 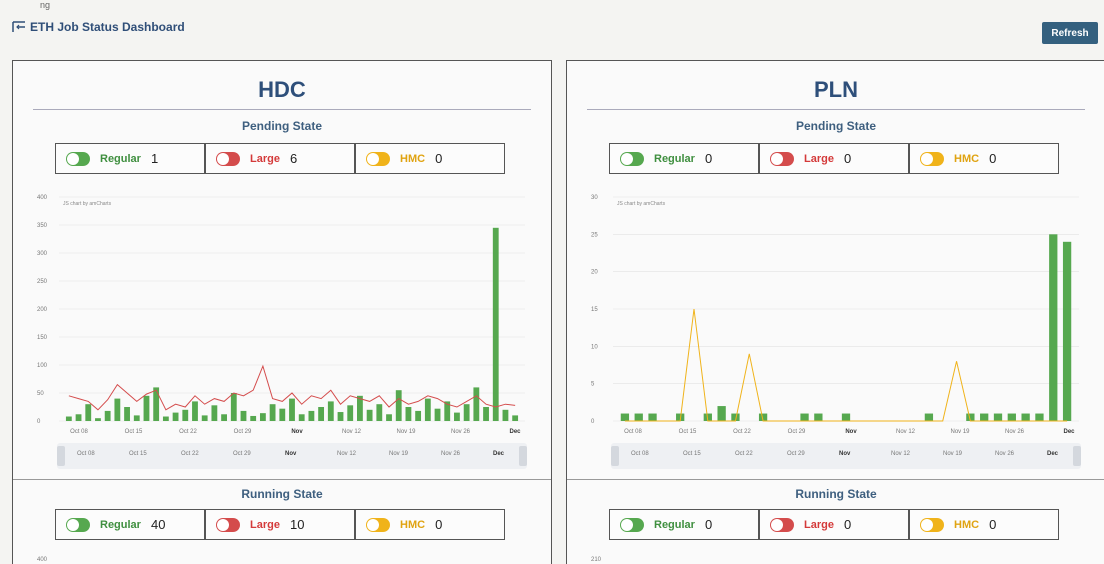 I want to click on y-tick-label: 0, so click(x=39, y=422).